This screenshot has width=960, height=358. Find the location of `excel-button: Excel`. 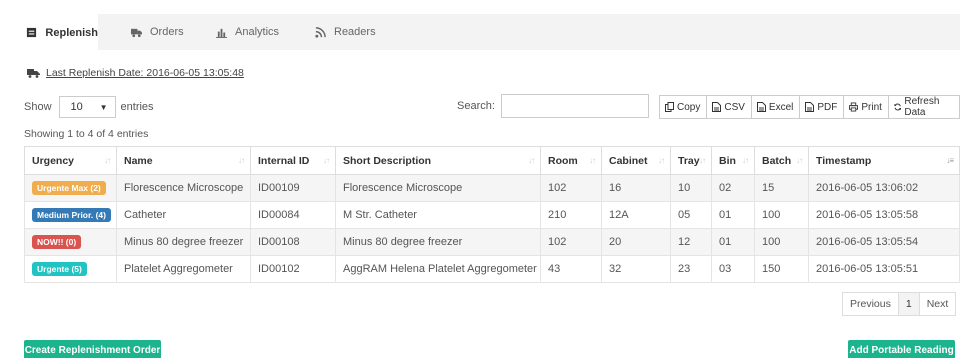

excel-button: Excel is located at coordinates (775, 107).